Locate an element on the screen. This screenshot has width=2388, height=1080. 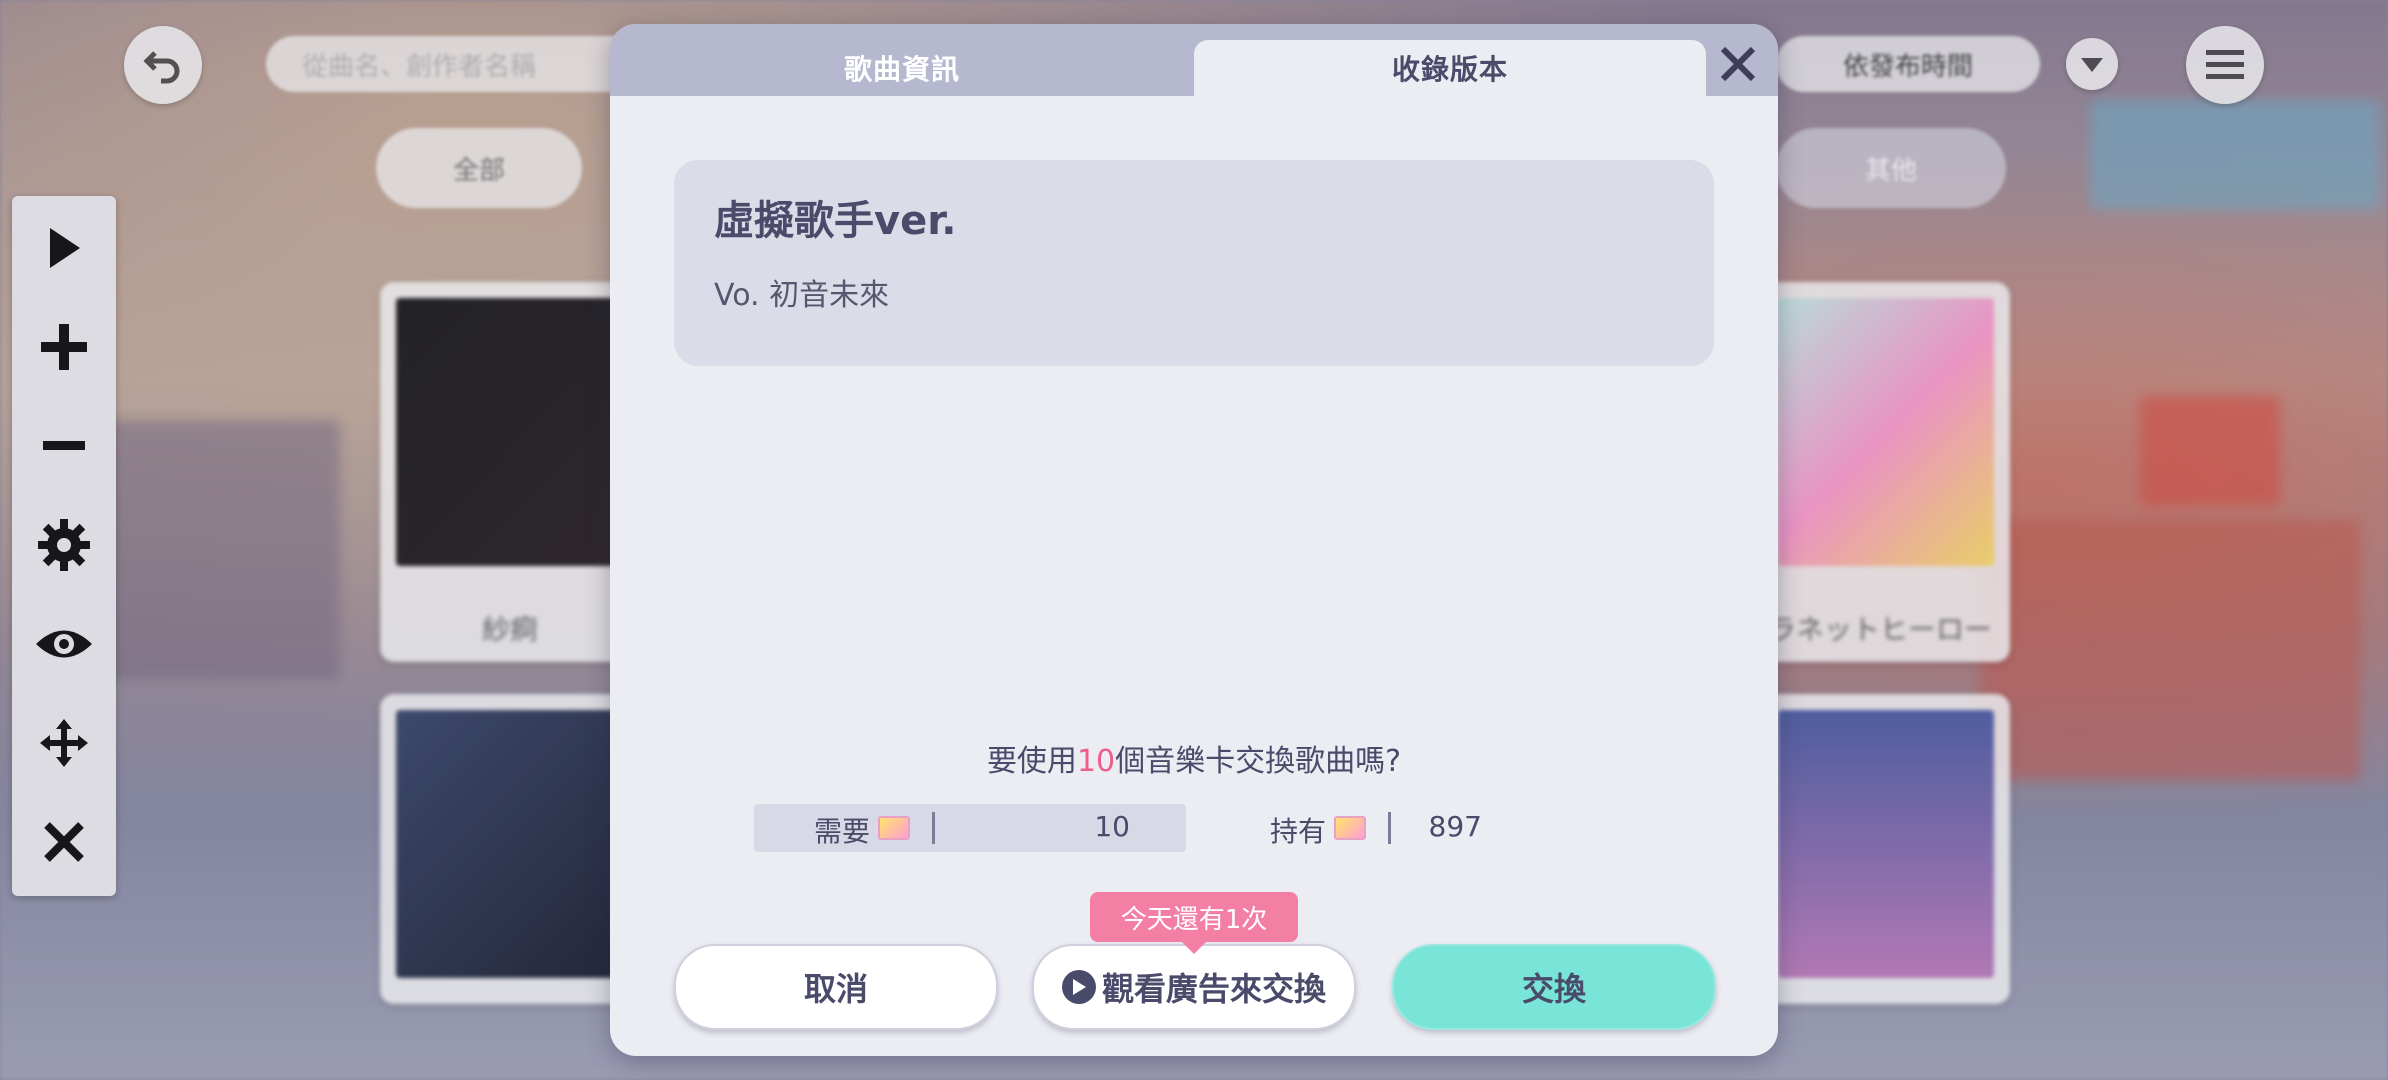
owned-value: 897 is located at coordinates (1455, 826).